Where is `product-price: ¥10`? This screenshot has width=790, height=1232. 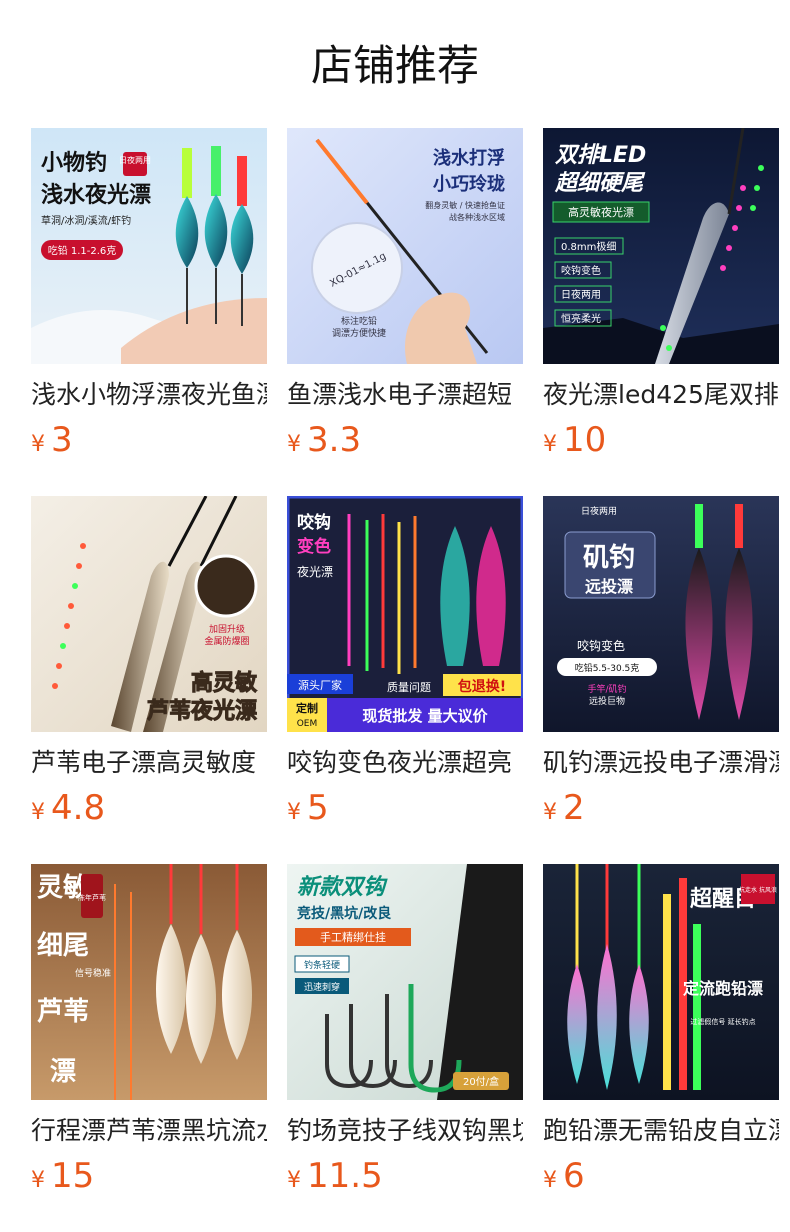
product-price: ¥10 is located at coordinates (661, 443).